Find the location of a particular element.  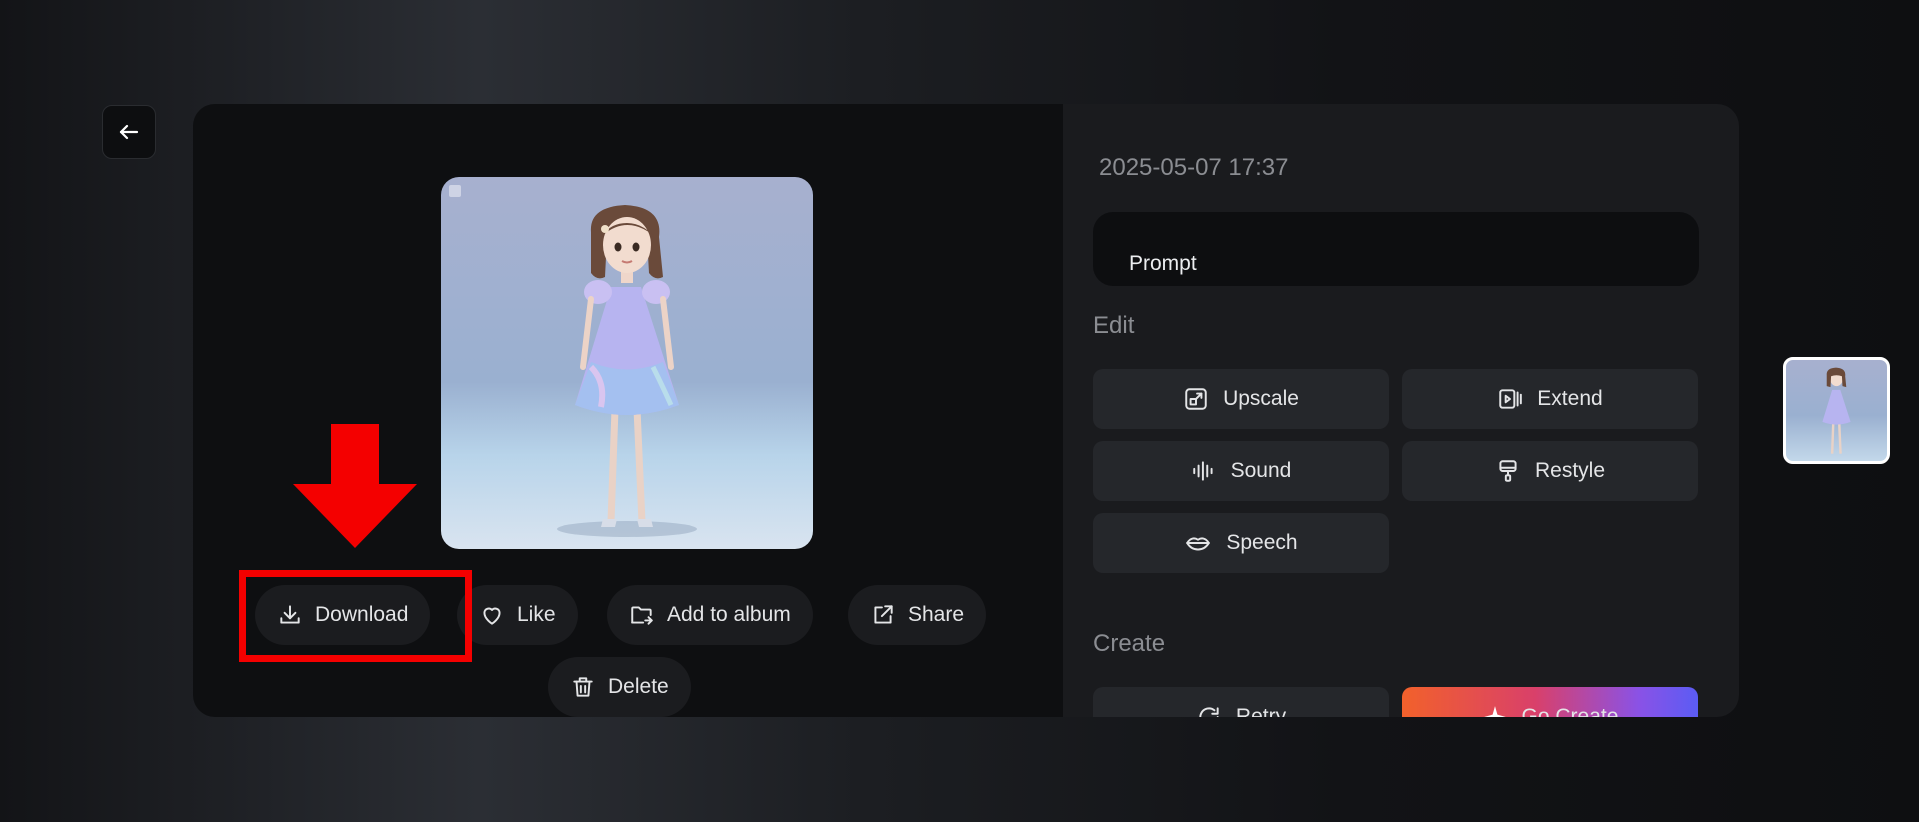

like-label: Like is located at coordinates (536, 614).